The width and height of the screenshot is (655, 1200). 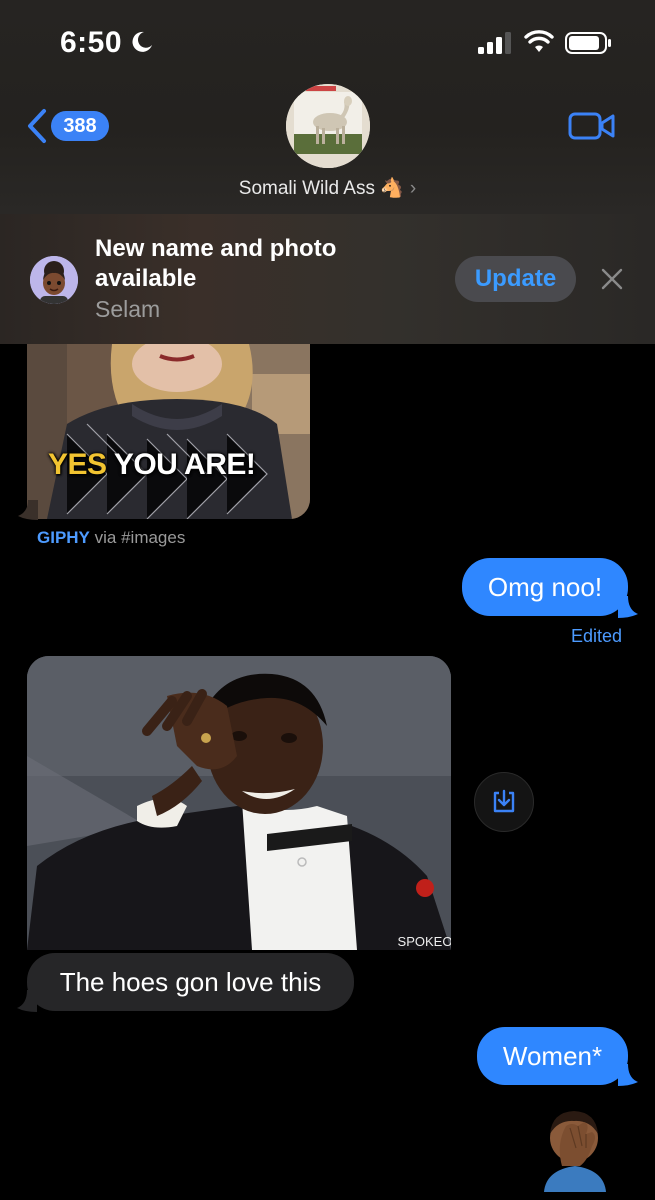 What do you see at coordinates (413, 188) in the screenshot?
I see `contact-chevron-icon: ›` at bounding box center [413, 188].